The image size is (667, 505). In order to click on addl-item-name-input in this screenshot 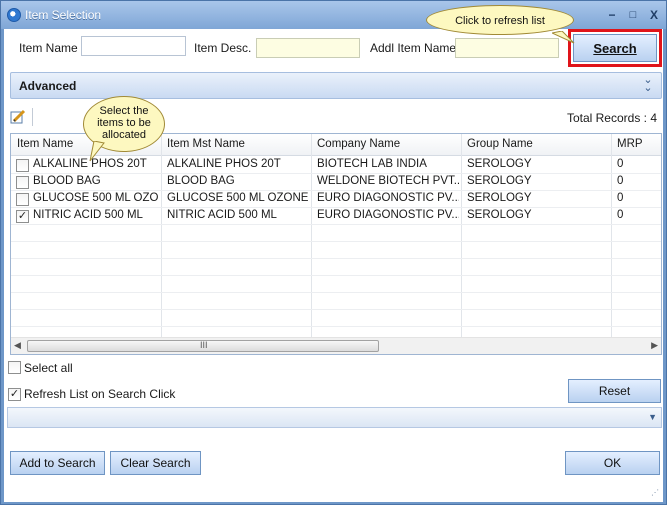, I will do `click(507, 48)`.